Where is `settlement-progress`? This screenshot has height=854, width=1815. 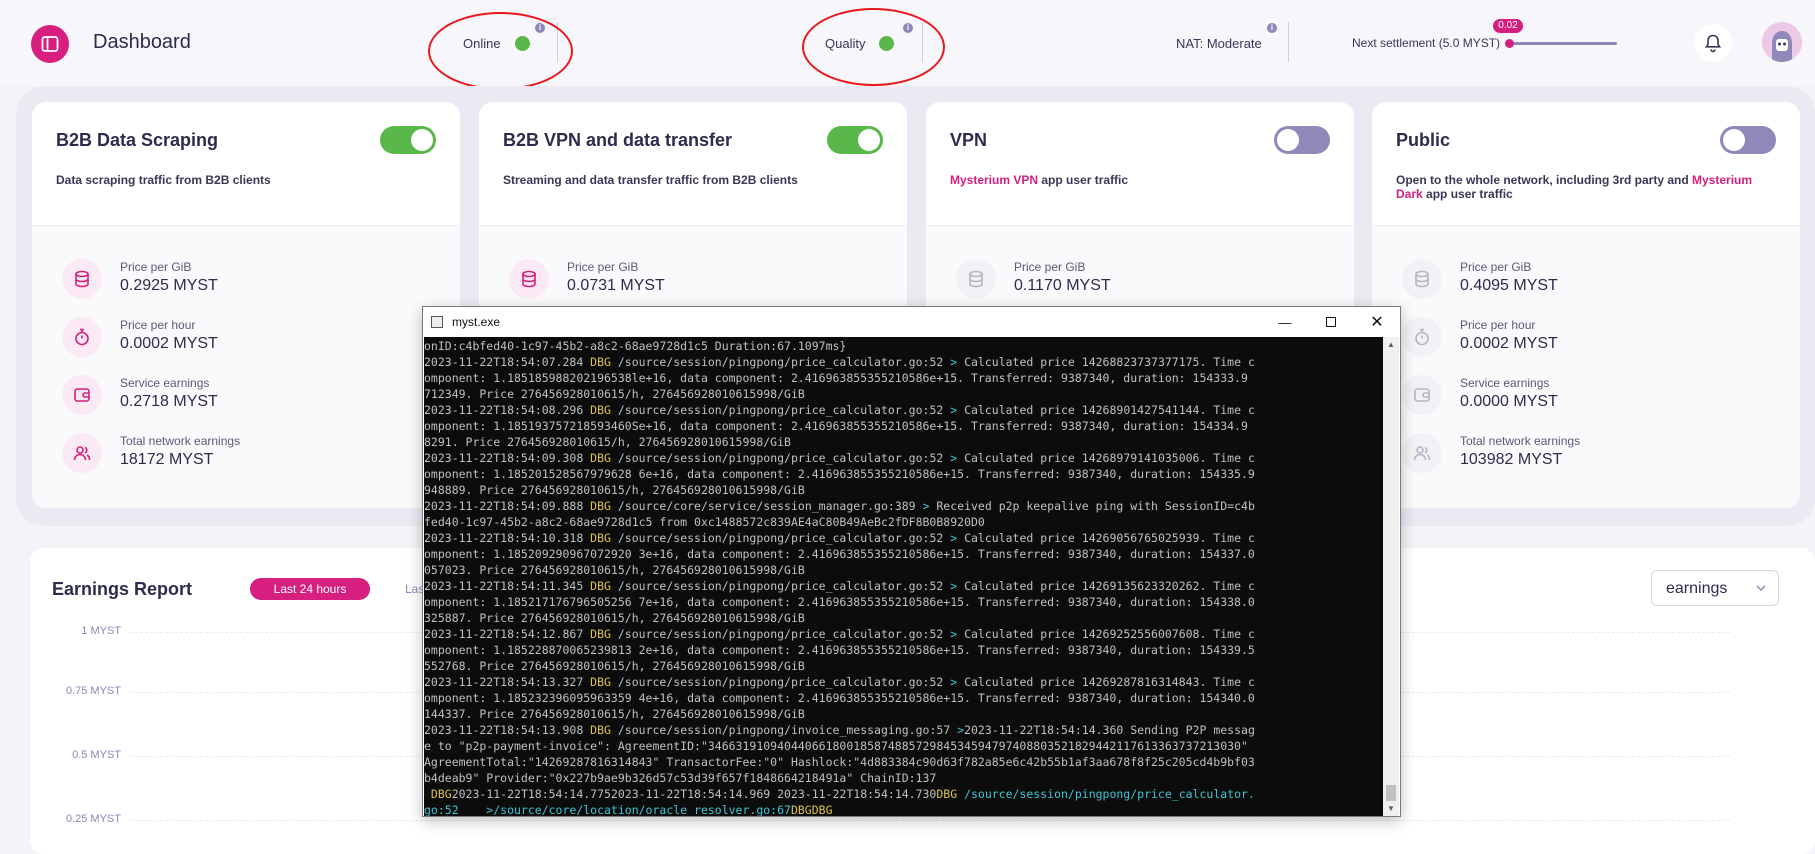
settlement-progress is located at coordinates (1563, 43).